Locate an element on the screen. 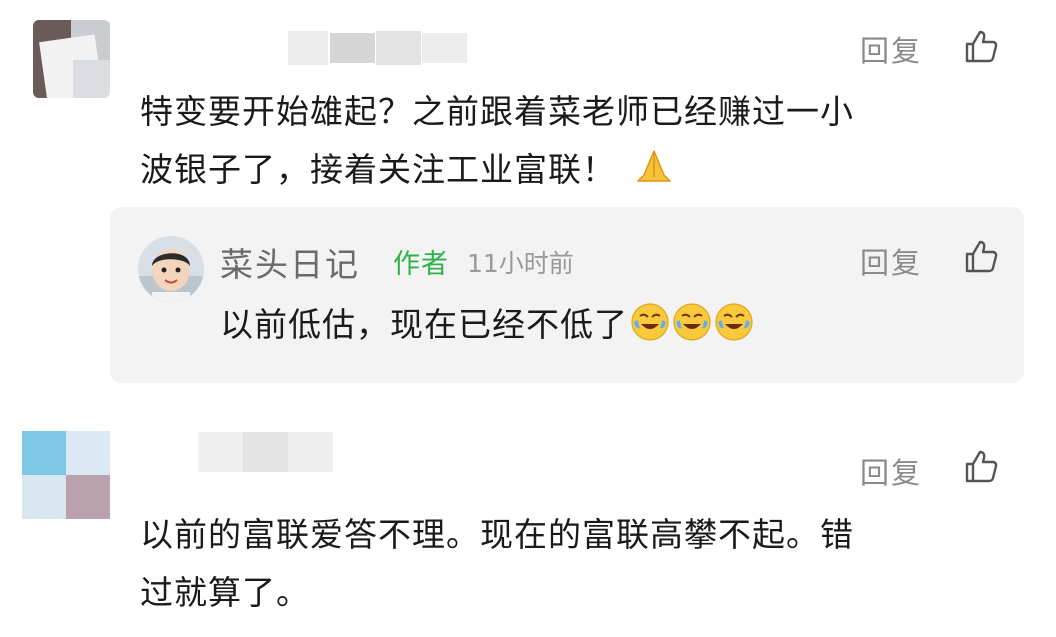 This screenshot has height=637, width=1056. author-avatar is located at coordinates (171, 269).